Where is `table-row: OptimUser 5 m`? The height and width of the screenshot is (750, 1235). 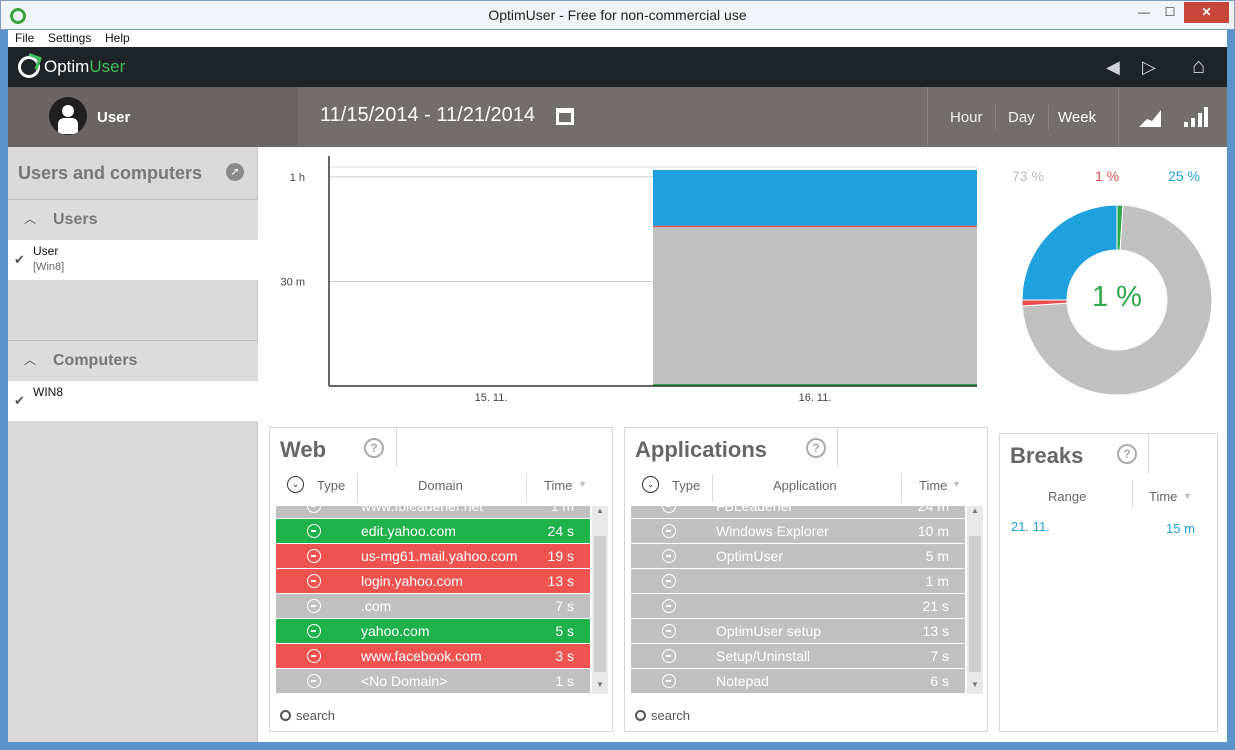 table-row: OptimUser 5 m is located at coordinates (798, 556).